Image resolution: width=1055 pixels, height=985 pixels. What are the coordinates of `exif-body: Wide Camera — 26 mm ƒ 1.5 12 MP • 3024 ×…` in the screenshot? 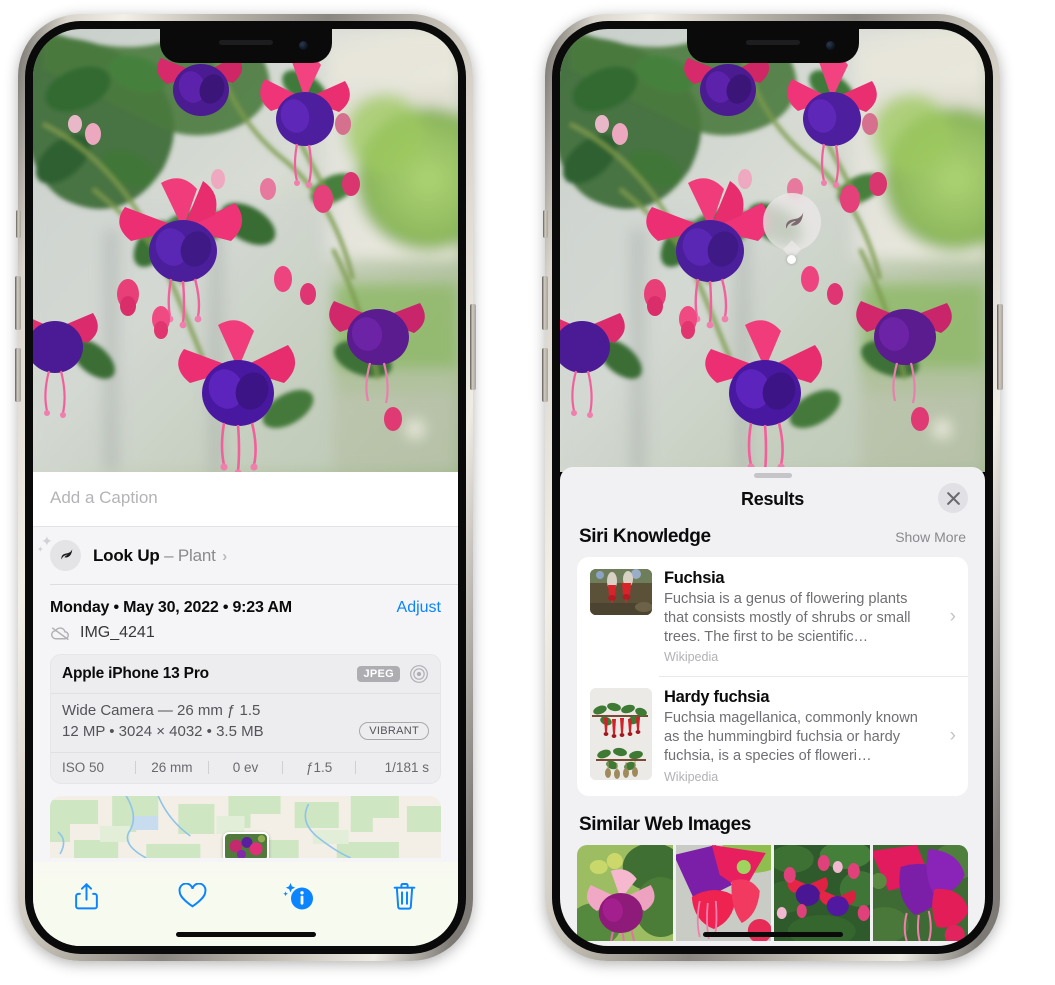 It's located at (245, 723).